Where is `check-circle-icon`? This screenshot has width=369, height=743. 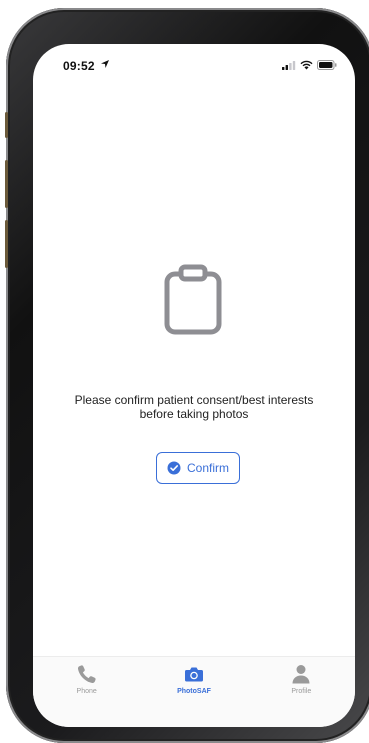
check-circle-icon is located at coordinates (174, 468).